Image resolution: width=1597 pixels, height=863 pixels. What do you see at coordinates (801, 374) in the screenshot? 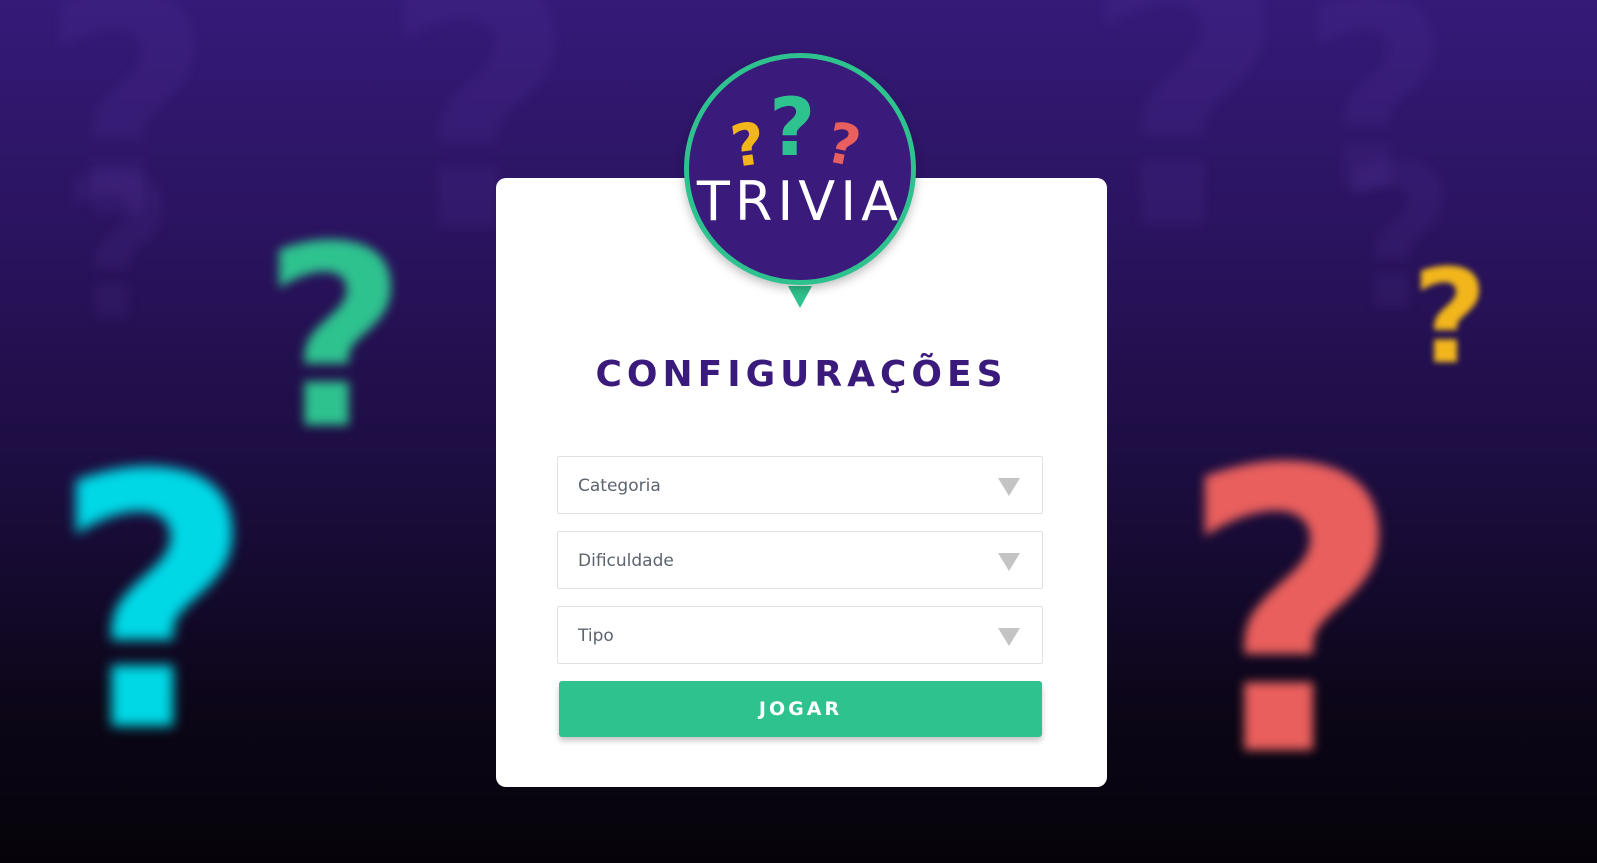
I see `page-title: CONFIGURAÇÕES` at bounding box center [801, 374].